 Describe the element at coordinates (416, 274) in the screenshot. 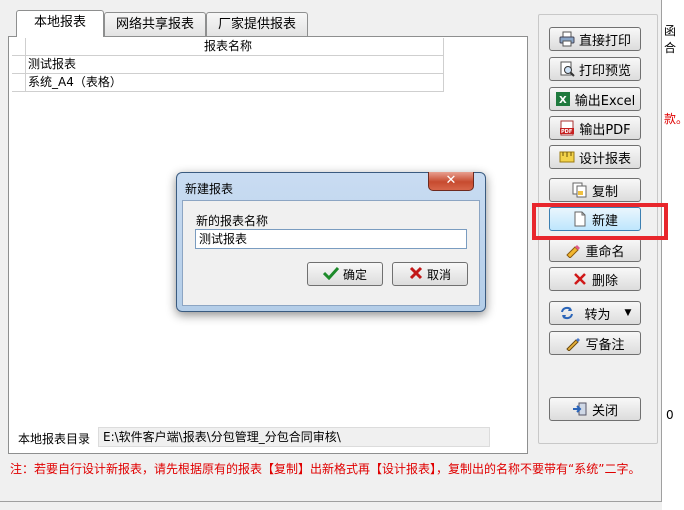

I see `cross-icon` at that location.